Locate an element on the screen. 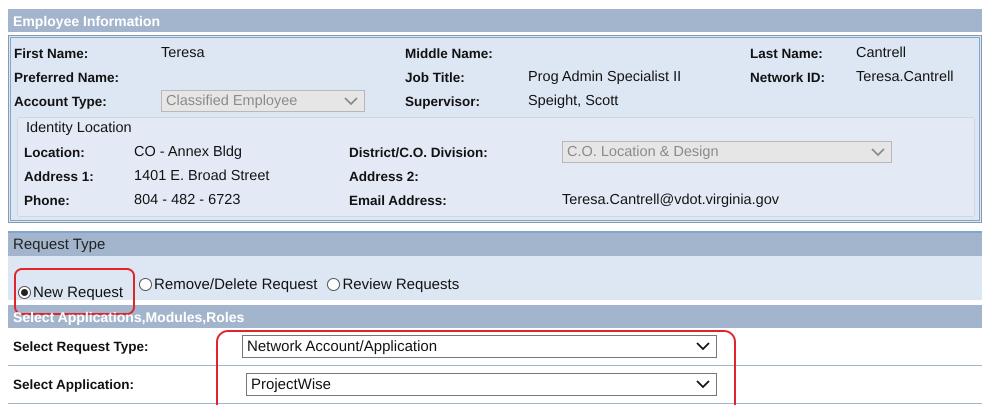 Image resolution: width=990 pixels, height=405 pixels. field-label: Phone: is located at coordinates (47, 200).